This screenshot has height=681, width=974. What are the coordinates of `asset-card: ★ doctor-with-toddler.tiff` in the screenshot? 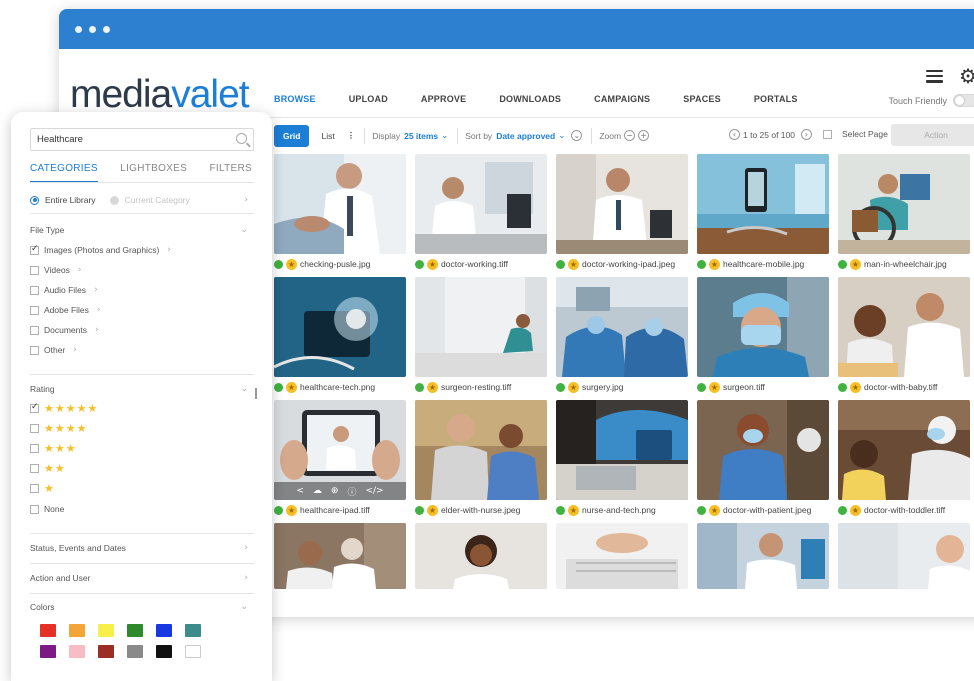 It's located at (904, 461).